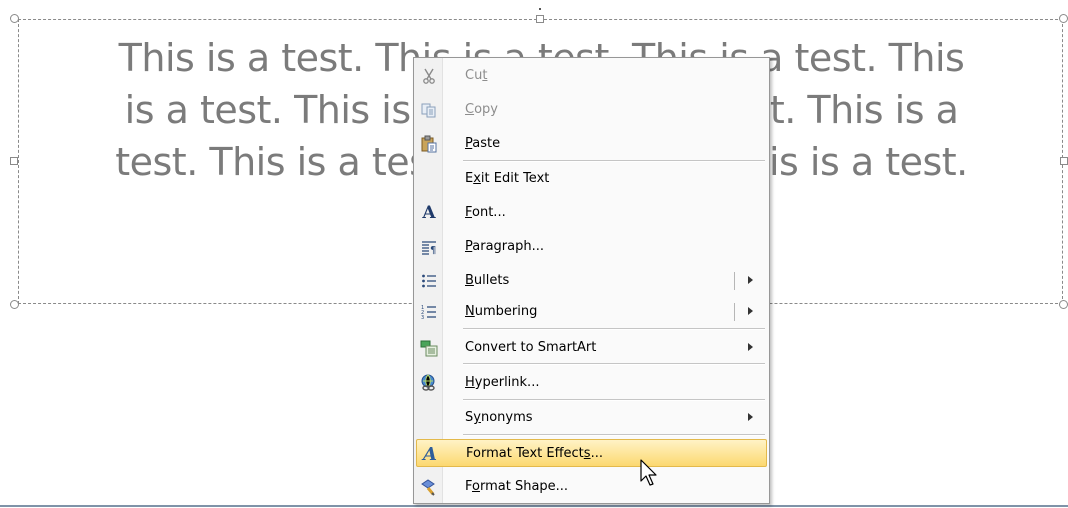 The height and width of the screenshot is (508, 1068). Describe the element at coordinates (429, 247) in the screenshot. I see `paragraph-icon: ¶` at that location.